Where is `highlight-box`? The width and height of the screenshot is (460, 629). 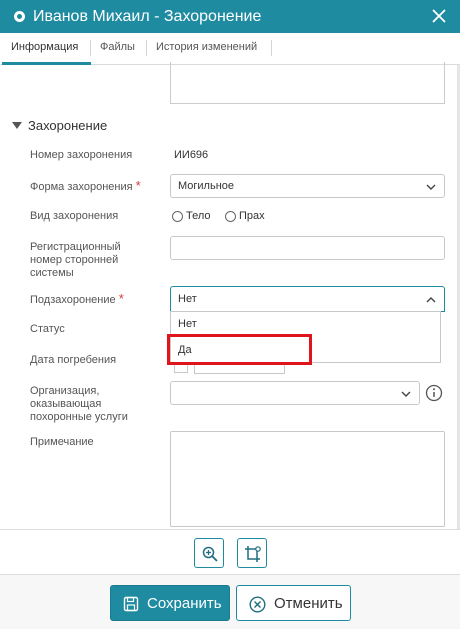 highlight-box is located at coordinates (239, 349).